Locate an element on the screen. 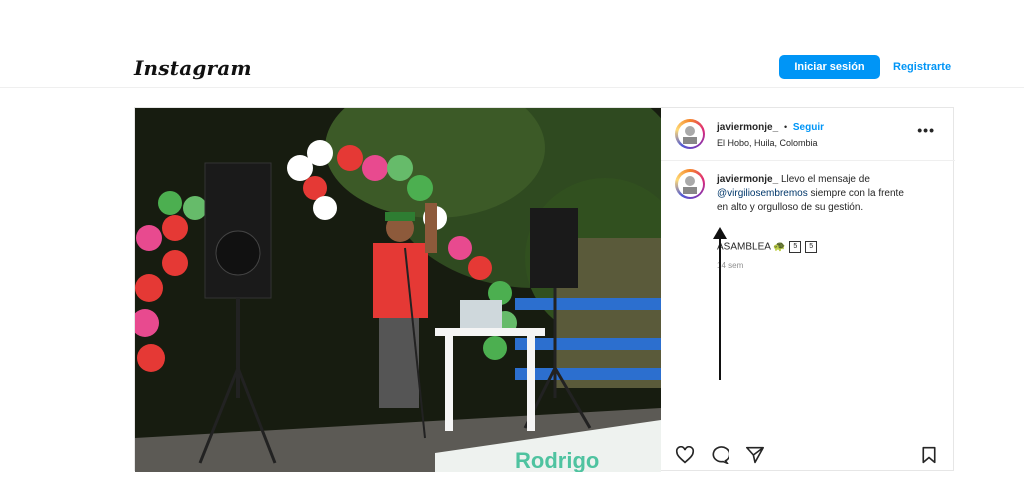 Image resolution: width=1024 pixels, height=499 pixels. hashtag-line: ASAMBLEA 🐢 5 5 is located at coordinates (767, 247).